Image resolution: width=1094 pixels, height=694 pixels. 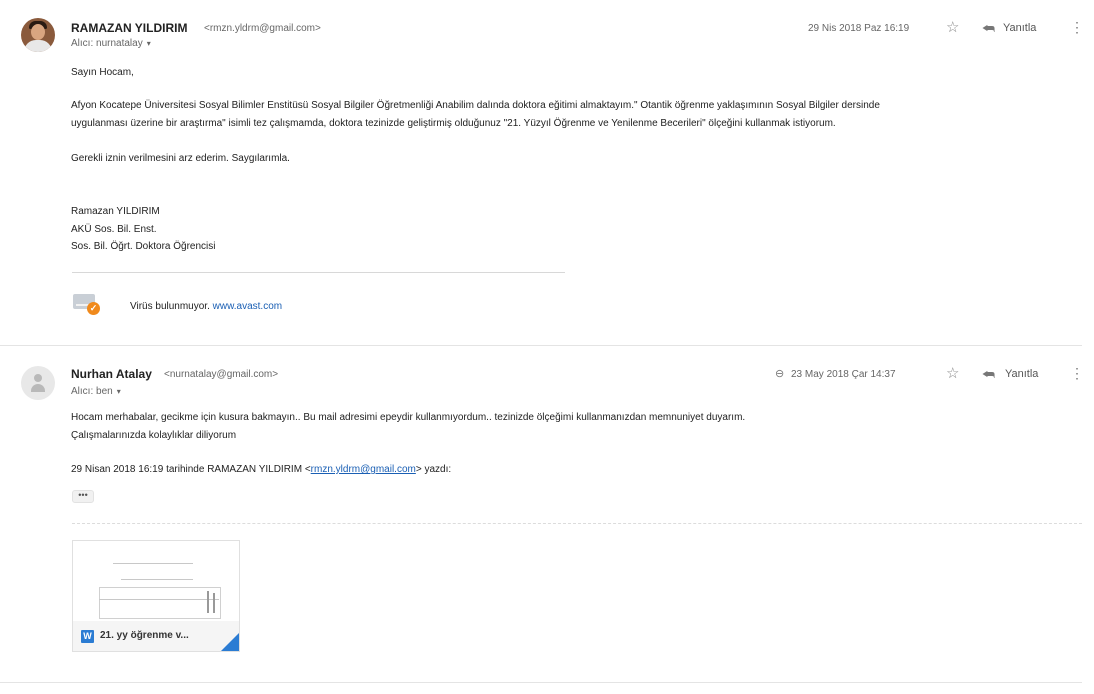 What do you see at coordinates (87, 636) in the screenshot?
I see `word-file-icon: W` at bounding box center [87, 636].